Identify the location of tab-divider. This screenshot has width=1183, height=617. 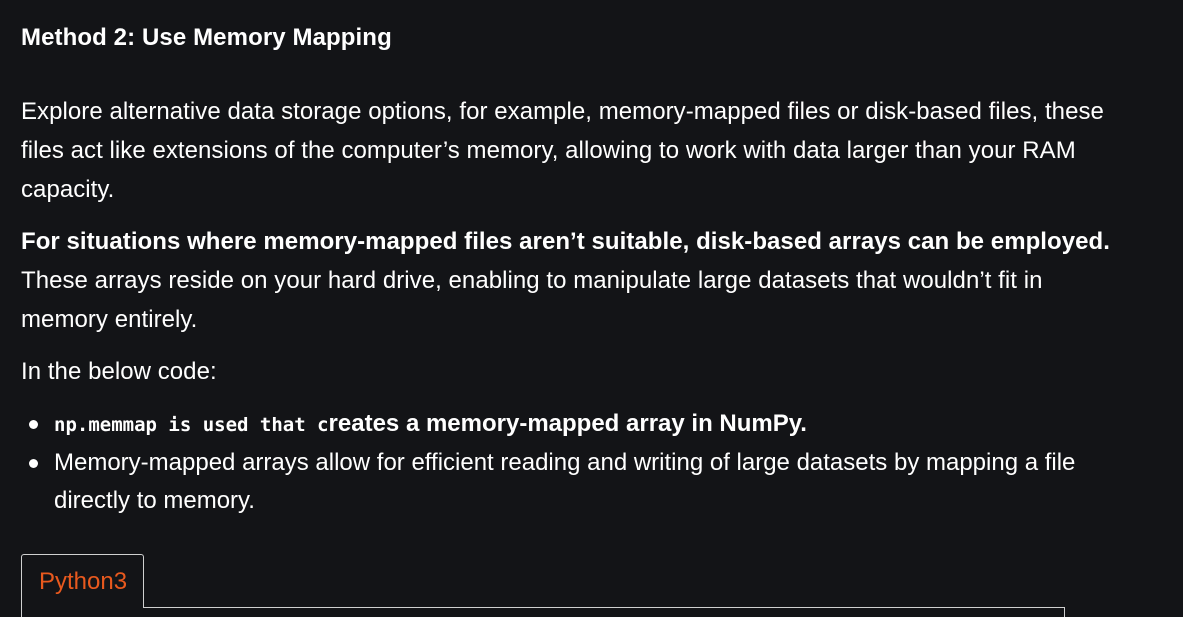
(604, 607).